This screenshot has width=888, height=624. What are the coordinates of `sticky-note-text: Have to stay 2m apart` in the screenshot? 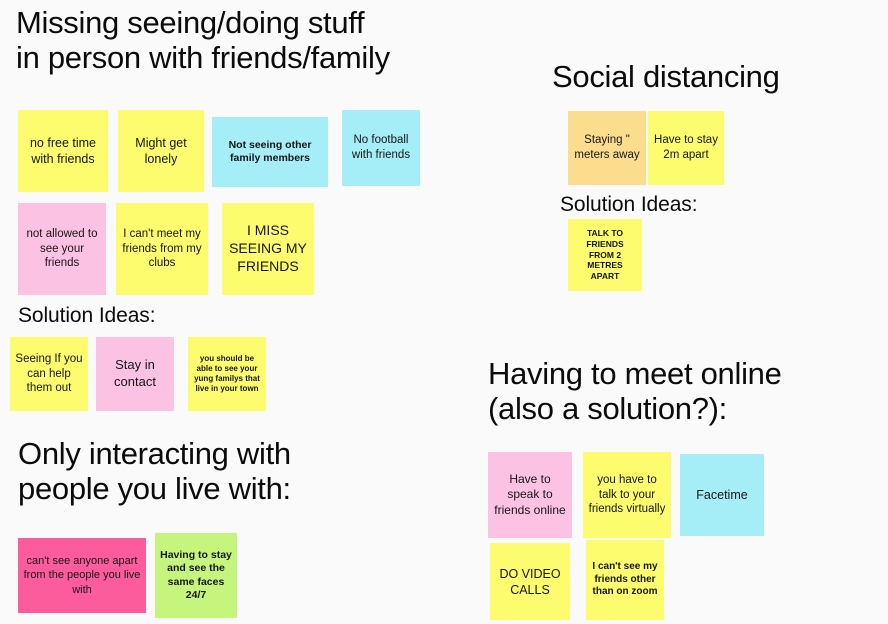 It's located at (686, 147).